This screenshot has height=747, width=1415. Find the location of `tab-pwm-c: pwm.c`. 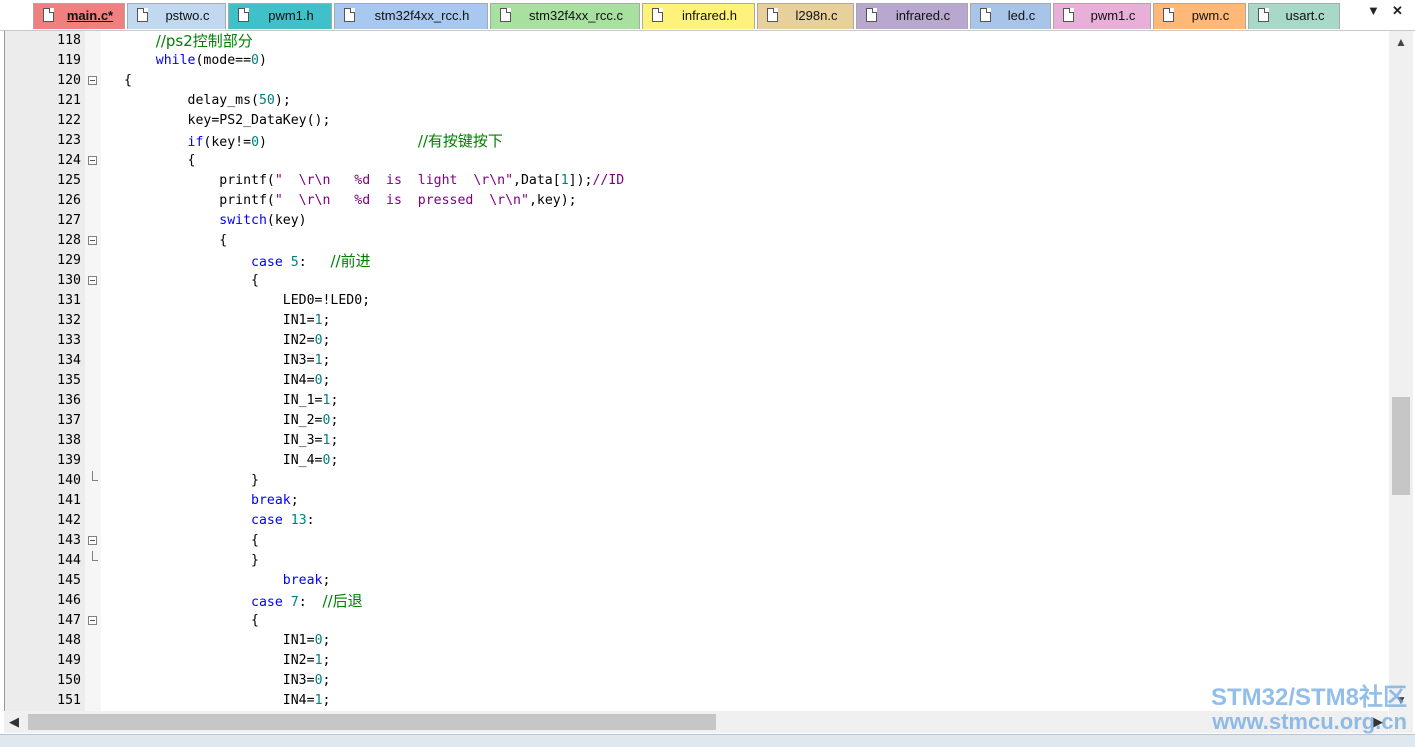

tab-pwm-c: pwm.c is located at coordinates (1199, 16).